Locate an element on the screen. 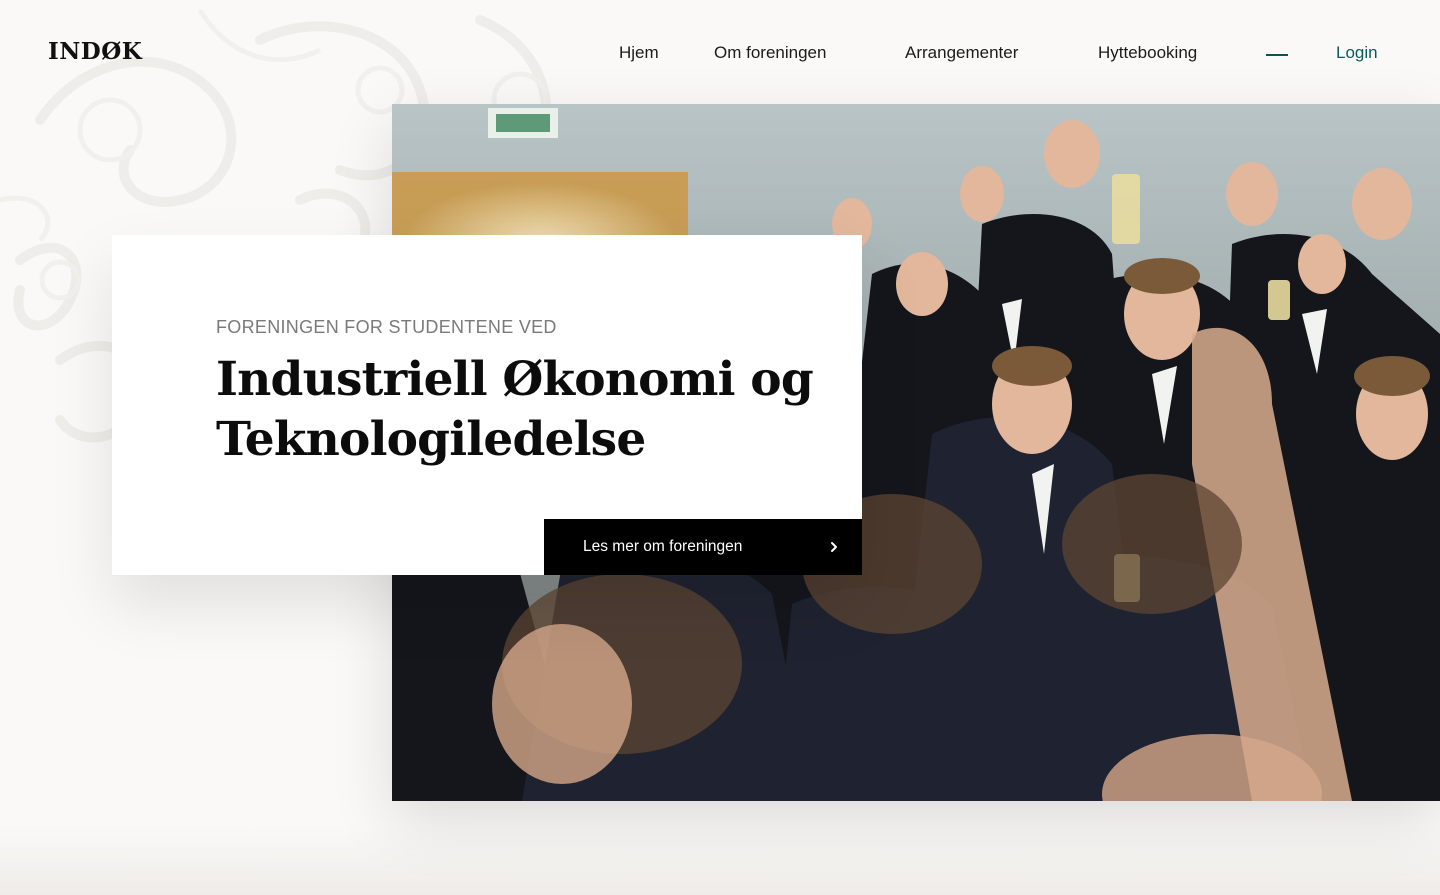 The width and height of the screenshot is (1440, 895). login-link: Login is located at coordinates (1357, 53).